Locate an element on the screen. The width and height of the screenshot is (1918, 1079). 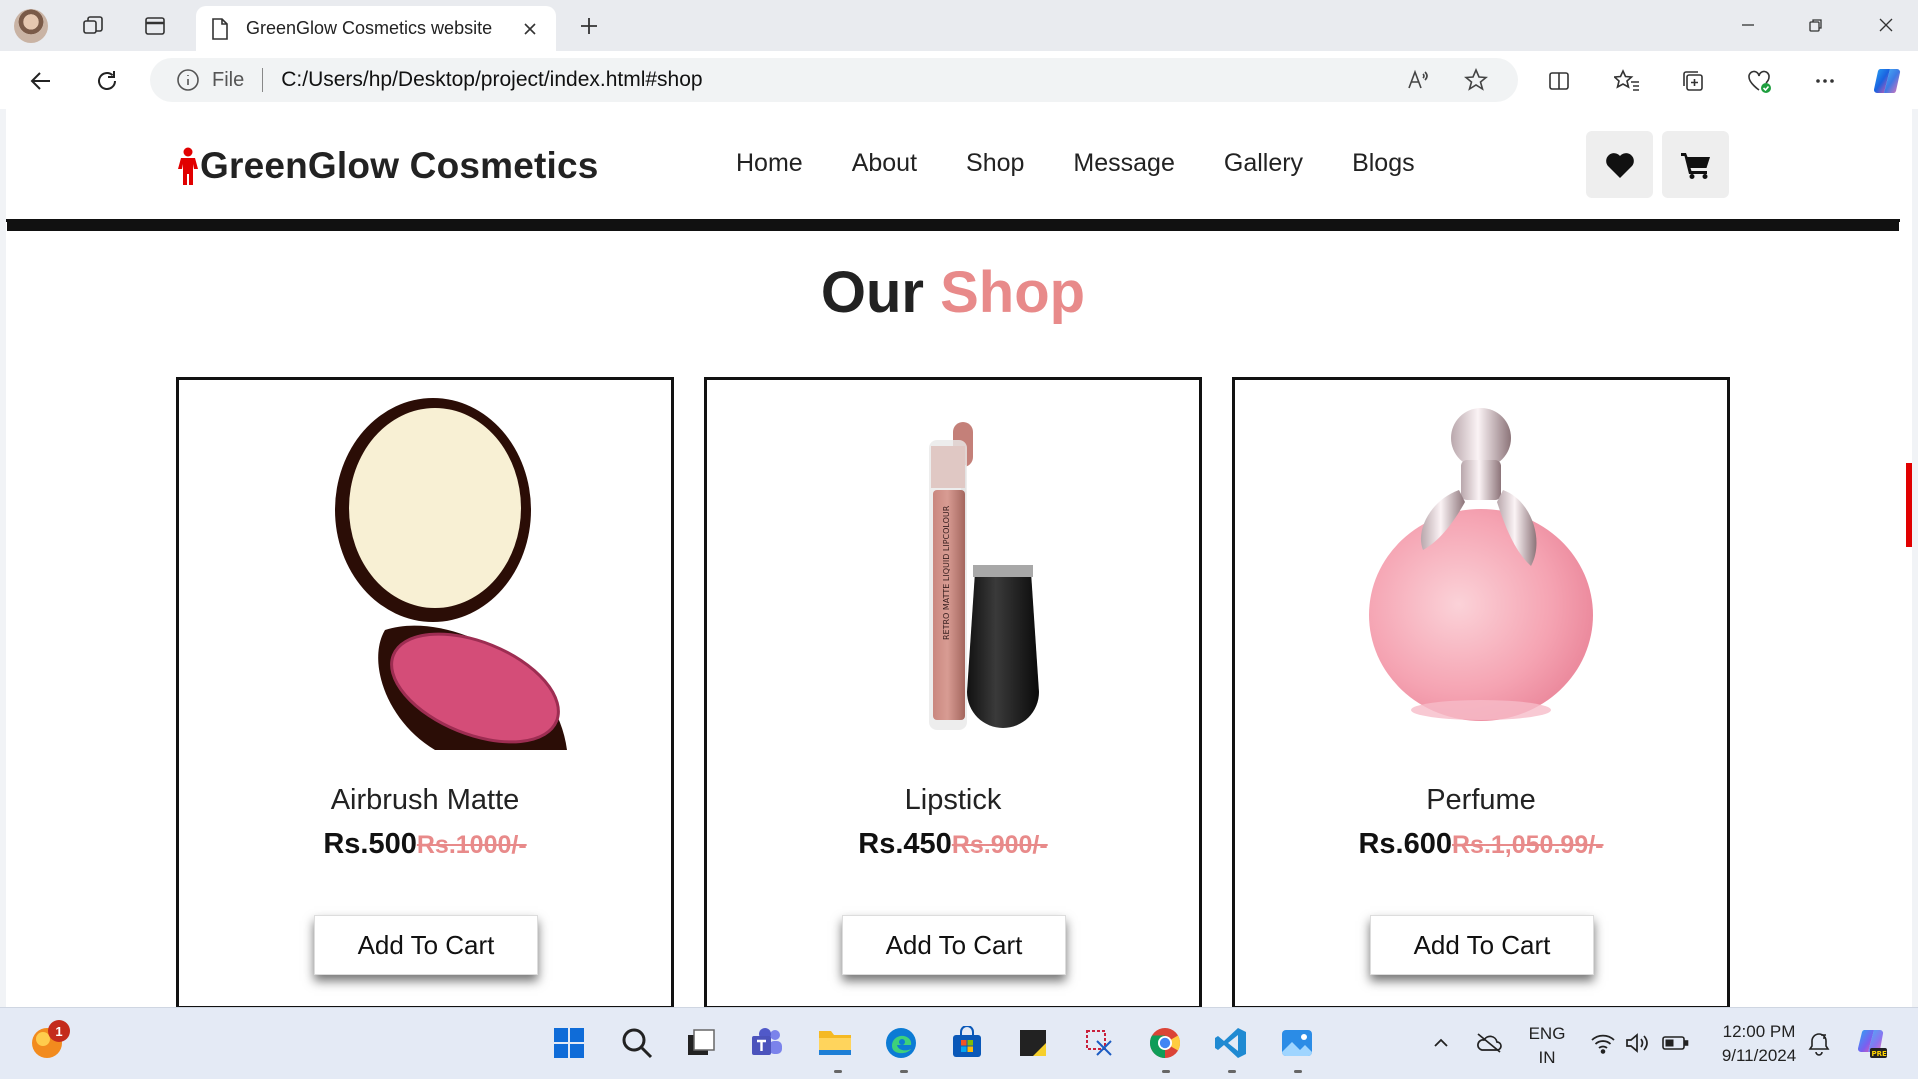
close-tab-icon is located at coordinates (530, 29).